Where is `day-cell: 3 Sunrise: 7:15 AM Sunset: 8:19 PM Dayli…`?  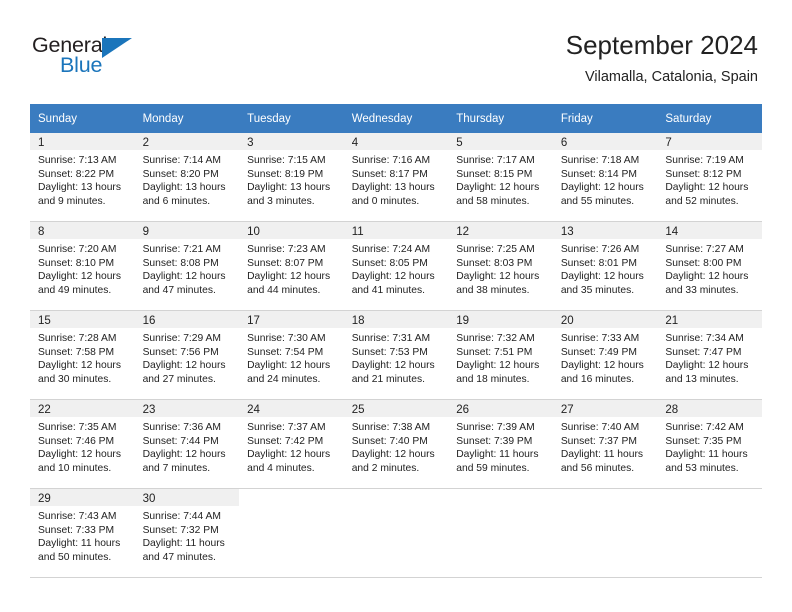
day-cell: 3 Sunrise: 7:15 AM Sunset: 8:19 PM Dayli… is located at coordinates (291, 177).